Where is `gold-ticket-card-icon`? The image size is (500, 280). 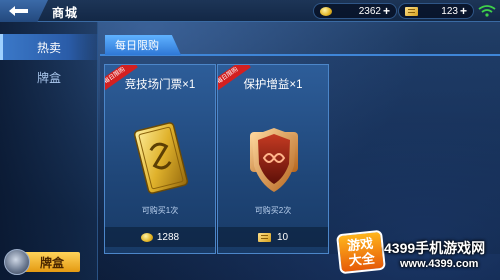
gold-ticket-card-icon is located at coordinates (161, 158).